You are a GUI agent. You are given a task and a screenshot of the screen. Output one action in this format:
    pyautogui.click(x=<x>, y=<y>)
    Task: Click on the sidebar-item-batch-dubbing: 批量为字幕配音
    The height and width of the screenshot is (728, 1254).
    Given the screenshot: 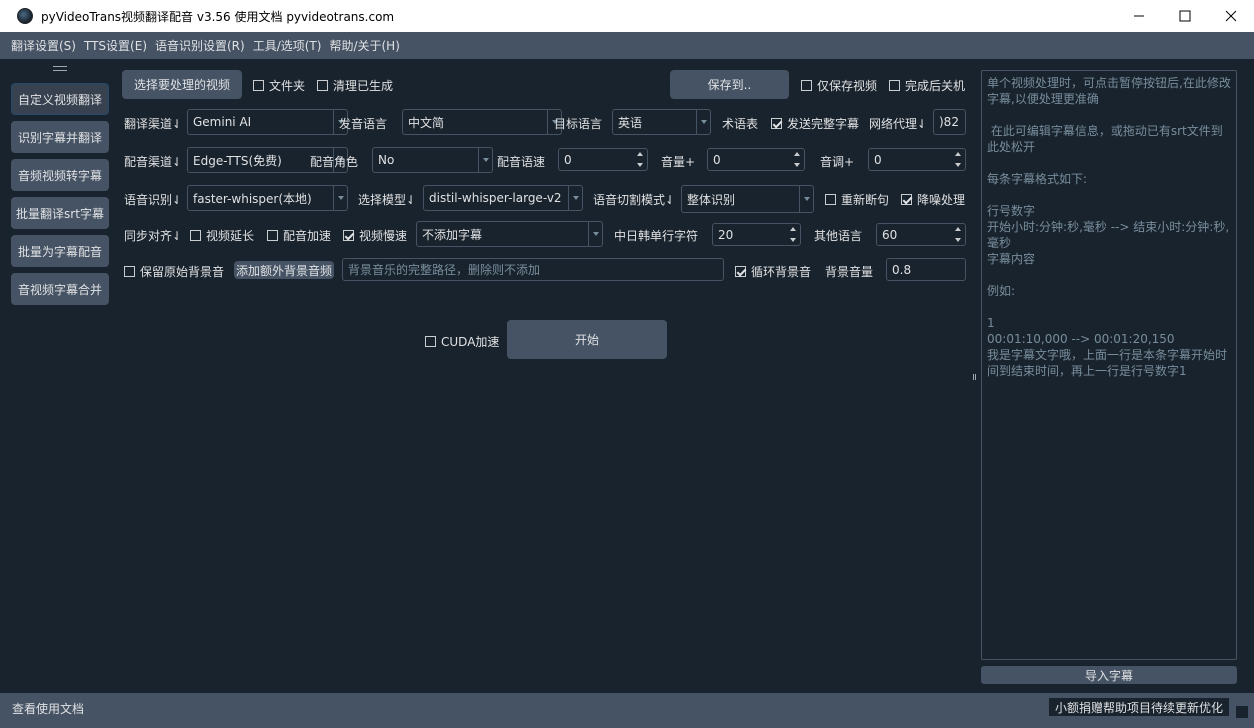 What is the action you would take?
    pyautogui.click(x=60, y=251)
    